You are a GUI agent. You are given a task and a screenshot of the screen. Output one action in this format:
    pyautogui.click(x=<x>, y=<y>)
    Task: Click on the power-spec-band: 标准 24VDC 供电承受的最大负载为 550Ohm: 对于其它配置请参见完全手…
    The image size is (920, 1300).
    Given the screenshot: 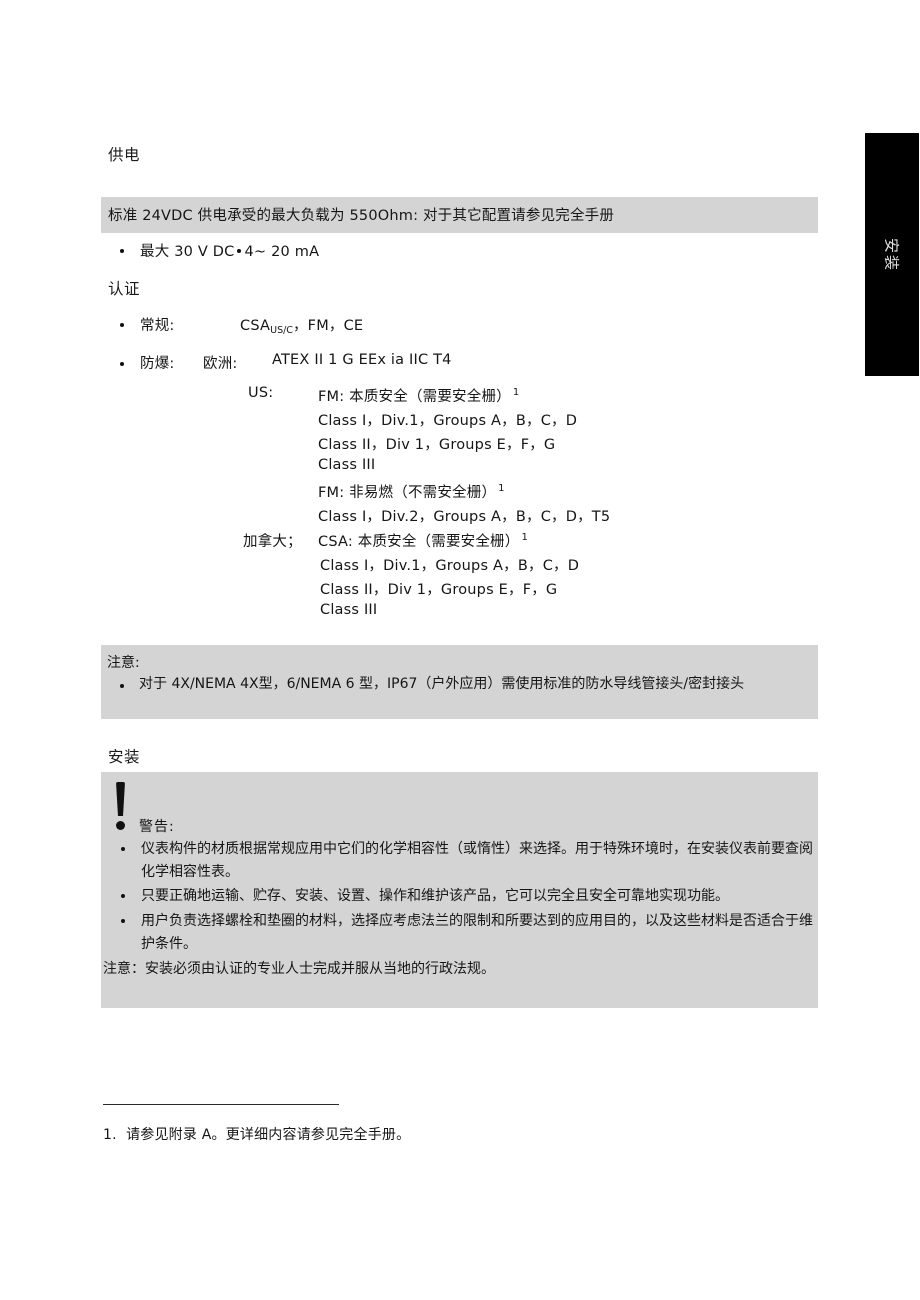 What is the action you would take?
    pyautogui.click(x=459, y=215)
    